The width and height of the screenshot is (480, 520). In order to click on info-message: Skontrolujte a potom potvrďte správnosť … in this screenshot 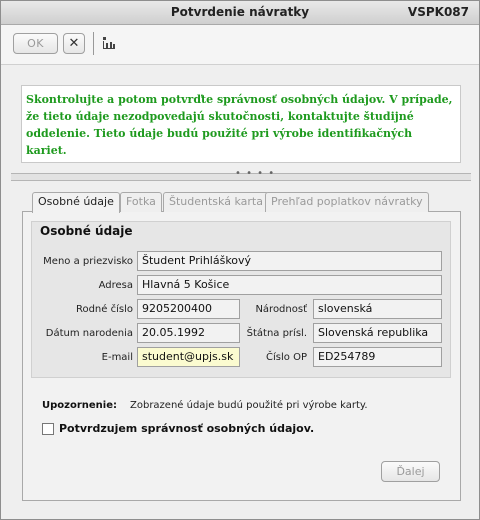, I will do `click(241, 124)`.